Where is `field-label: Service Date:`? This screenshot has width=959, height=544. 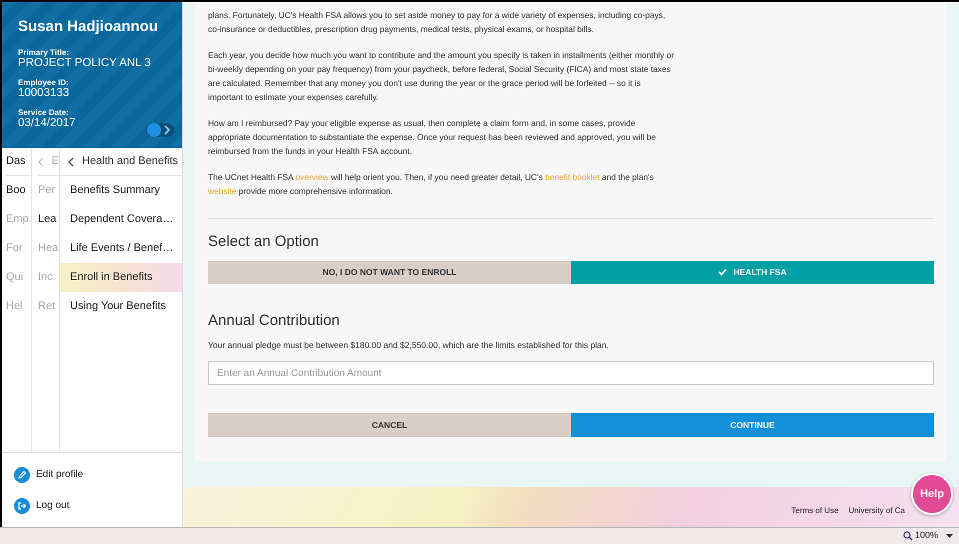
field-label: Service Date: is located at coordinates (44, 113).